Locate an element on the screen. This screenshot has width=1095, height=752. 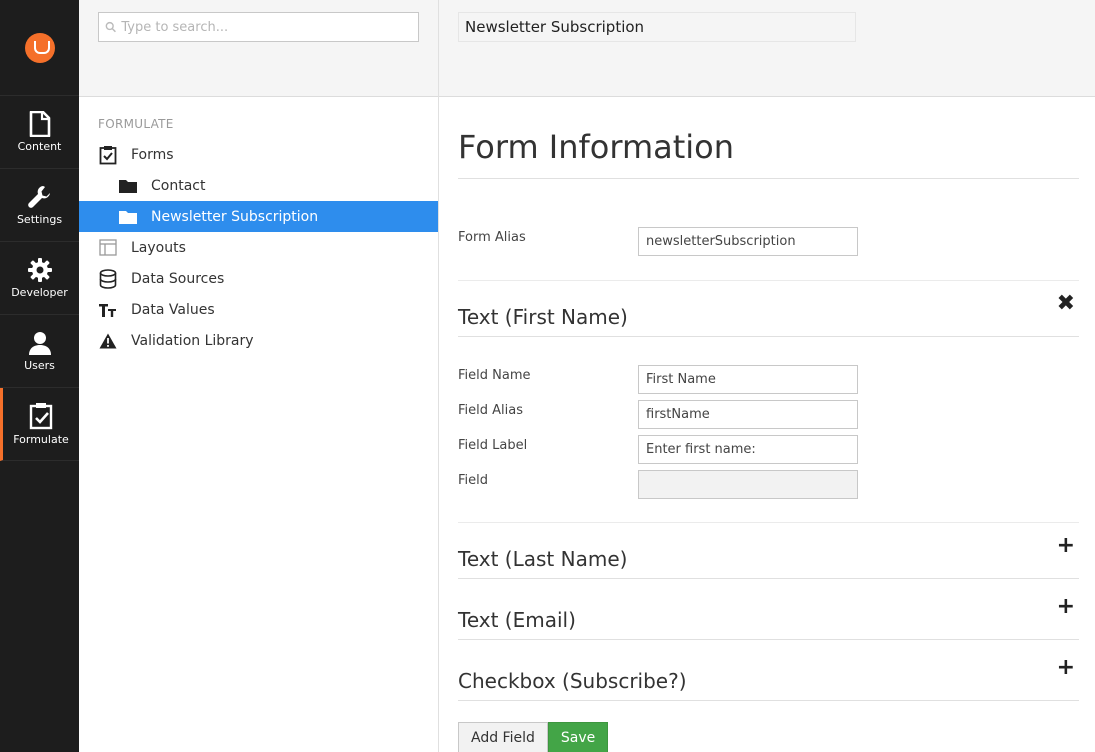
field-type-input is located at coordinates (748, 484).